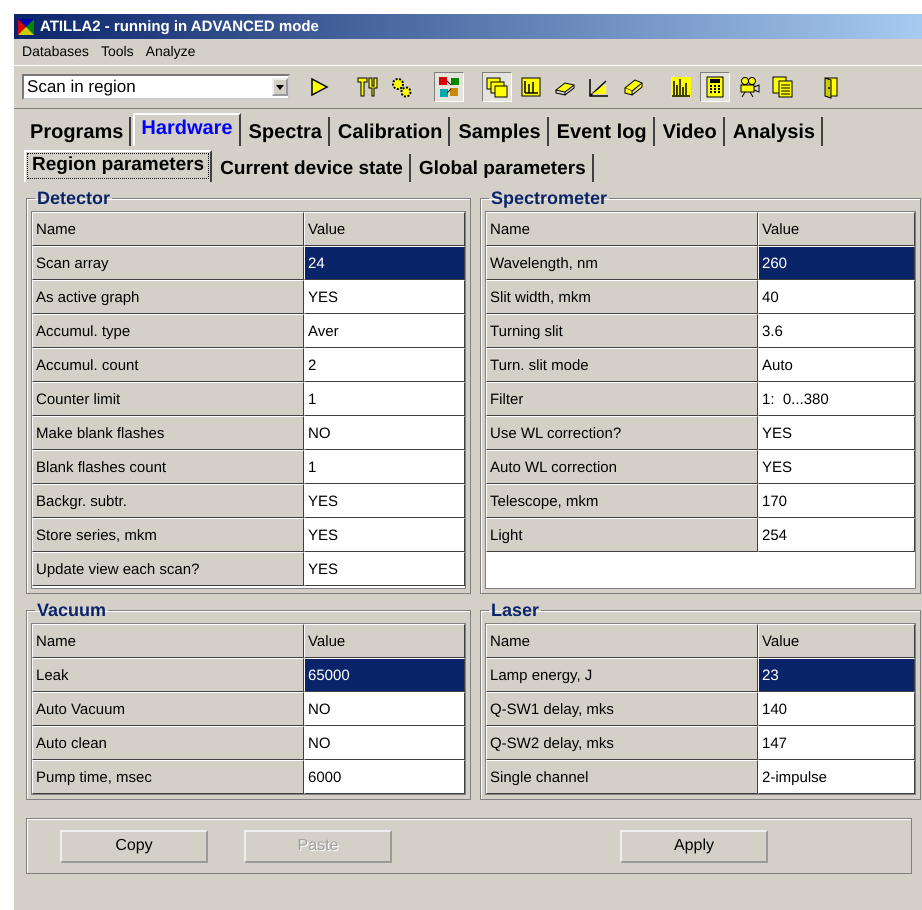 The width and height of the screenshot is (922, 910). Describe the element at coordinates (836, 501) in the screenshot. I see `value-cell: 170` at that location.